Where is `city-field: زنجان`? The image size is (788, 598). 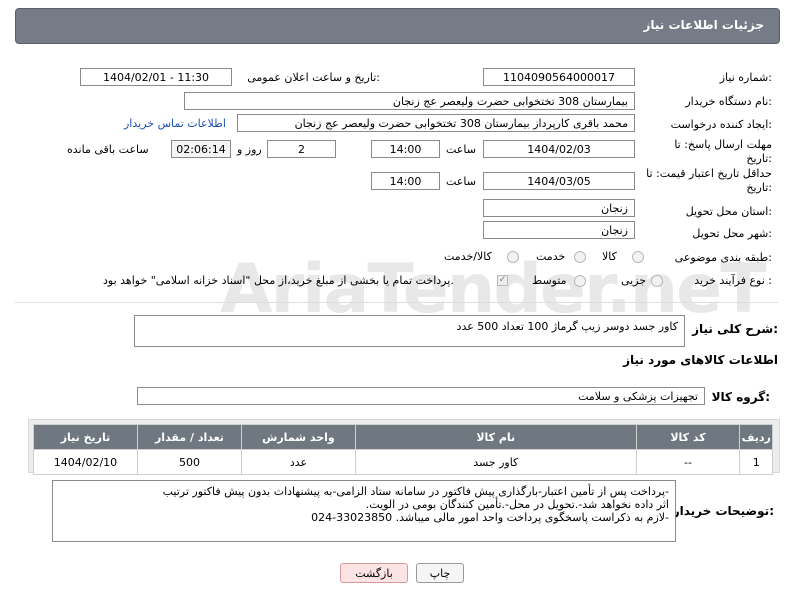 city-field: زنجان is located at coordinates (559, 230).